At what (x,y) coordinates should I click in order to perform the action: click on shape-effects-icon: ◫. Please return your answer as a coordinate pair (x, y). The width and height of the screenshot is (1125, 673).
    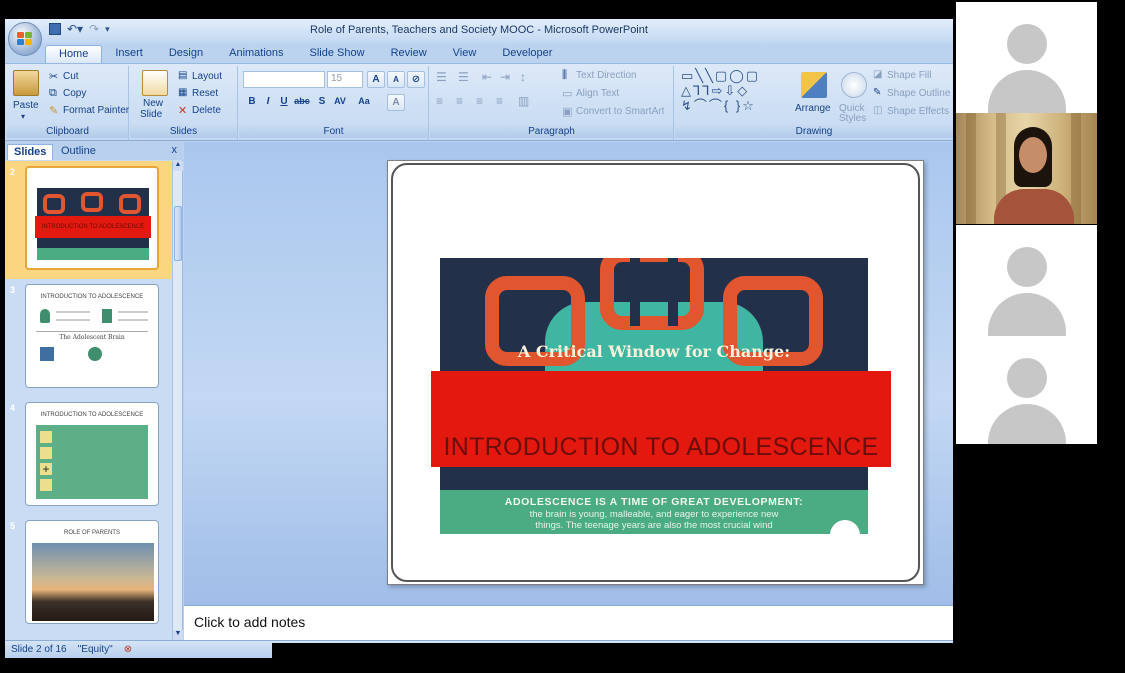
    Looking at the image, I should click on (877, 110).